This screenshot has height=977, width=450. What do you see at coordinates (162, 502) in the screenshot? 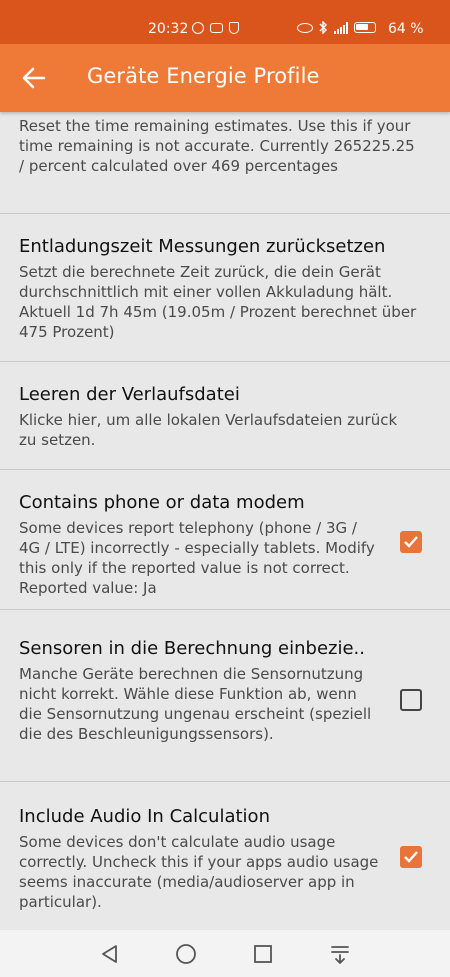
I see `pref-title: Contains phone or data modem` at bounding box center [162, 502].